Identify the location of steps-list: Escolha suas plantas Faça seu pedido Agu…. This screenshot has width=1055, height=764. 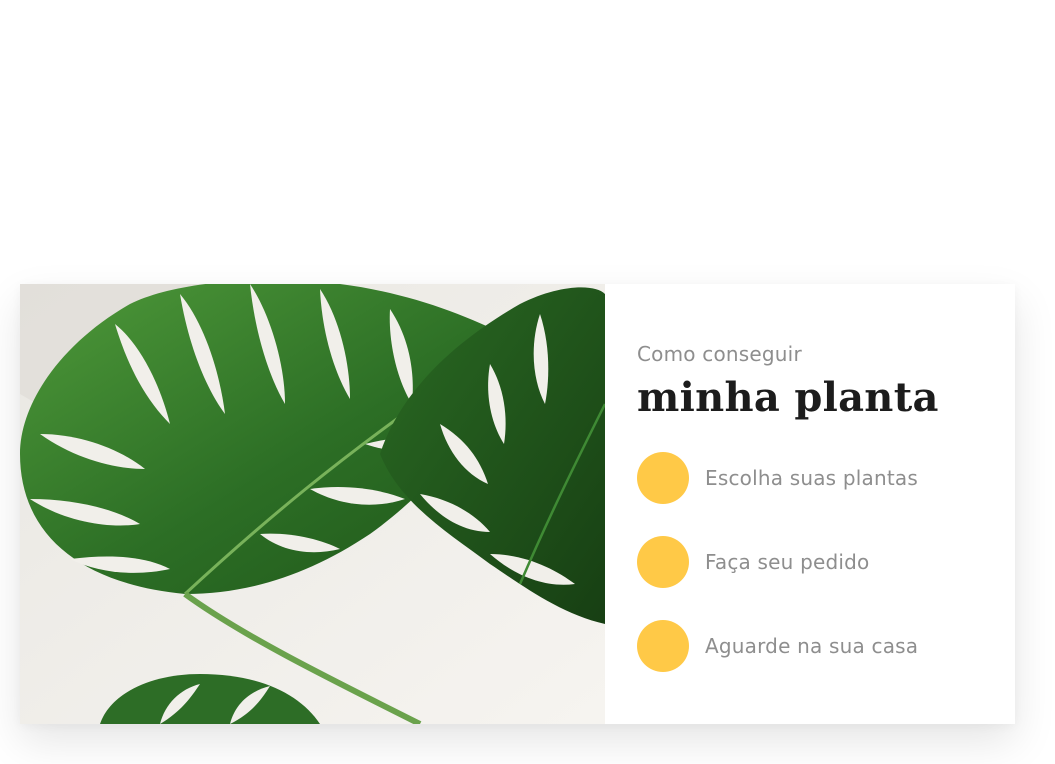
(826, 562).